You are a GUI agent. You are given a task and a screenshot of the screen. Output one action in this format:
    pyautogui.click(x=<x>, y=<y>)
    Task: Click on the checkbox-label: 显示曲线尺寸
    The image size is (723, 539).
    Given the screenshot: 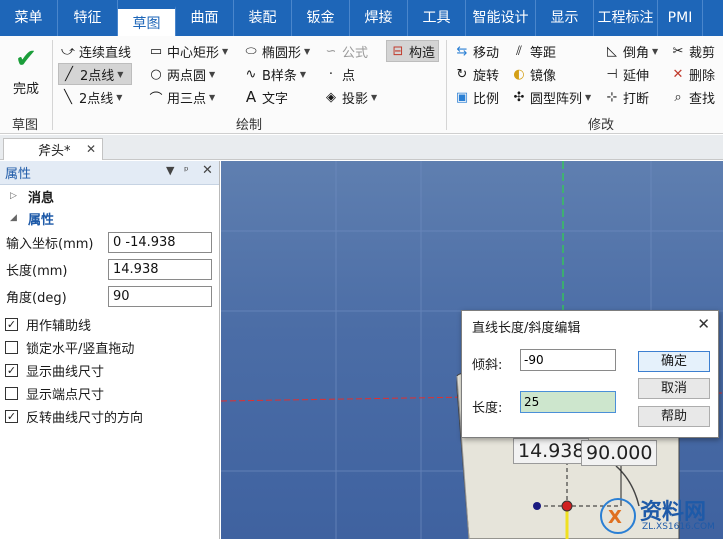 What is the action you would take?
    pyautogui.click(x=65, y=372)
    